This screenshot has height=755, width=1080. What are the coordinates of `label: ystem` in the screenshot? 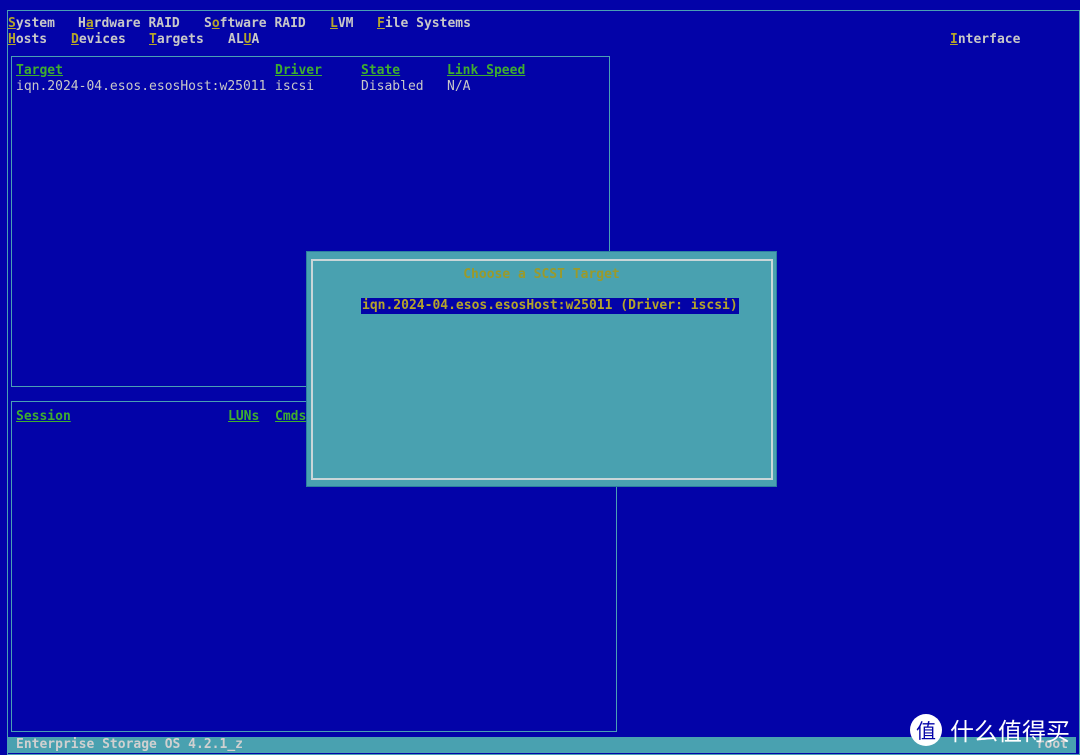 It's located at (35, 23).